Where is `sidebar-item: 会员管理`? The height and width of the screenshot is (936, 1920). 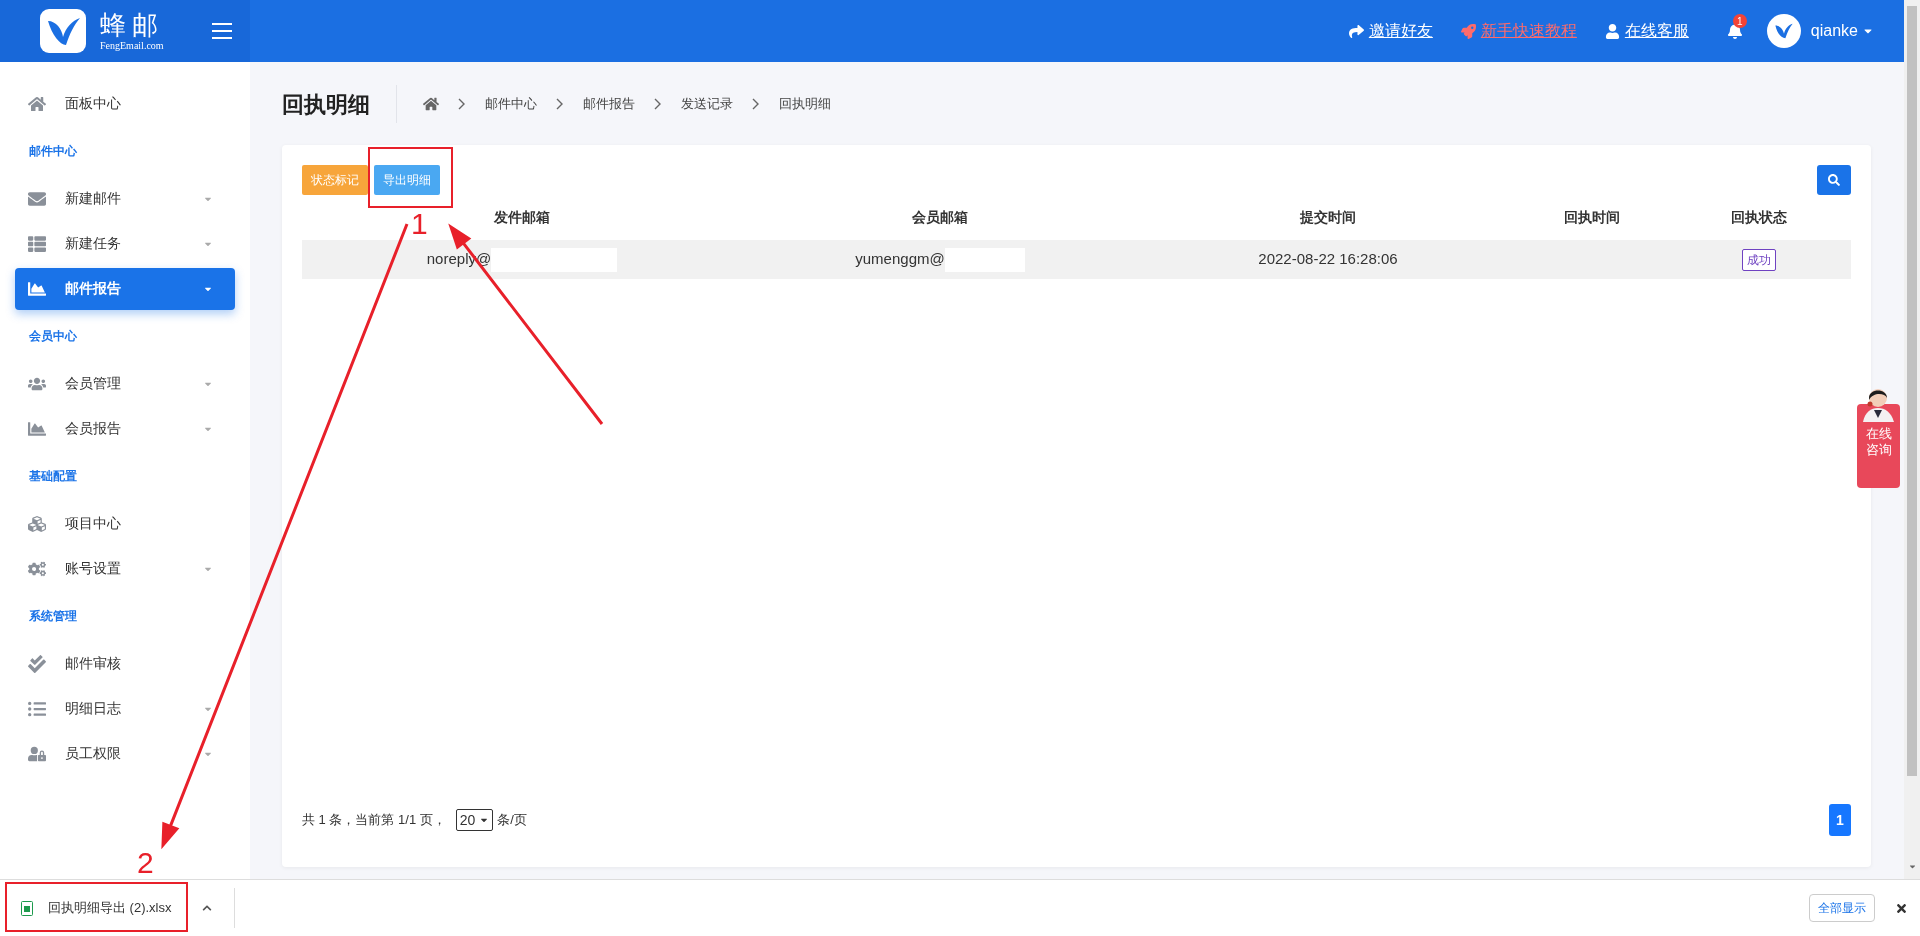 sidebar-item: 会员管理 is located at coordinates (125, 383).